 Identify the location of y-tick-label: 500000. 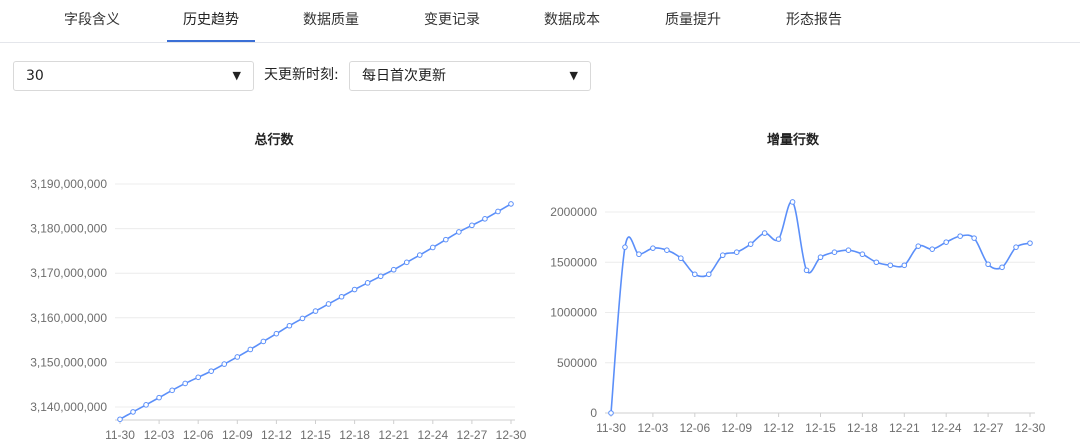
(577, 363).